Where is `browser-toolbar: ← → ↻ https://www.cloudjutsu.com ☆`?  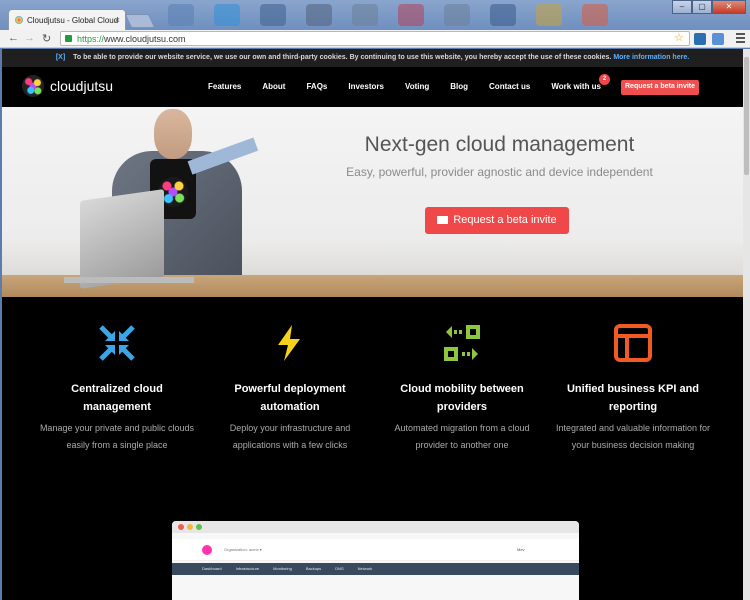
browser-toolbar: ← → ↻ https://www.cloudjutsu.com ☆ is located at coordinates (375, 39).